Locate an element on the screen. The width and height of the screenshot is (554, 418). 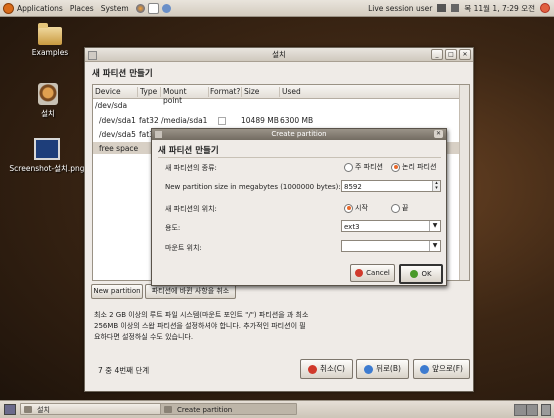
desktop-icon-examples: Examples is located at coordinates (50, 40).